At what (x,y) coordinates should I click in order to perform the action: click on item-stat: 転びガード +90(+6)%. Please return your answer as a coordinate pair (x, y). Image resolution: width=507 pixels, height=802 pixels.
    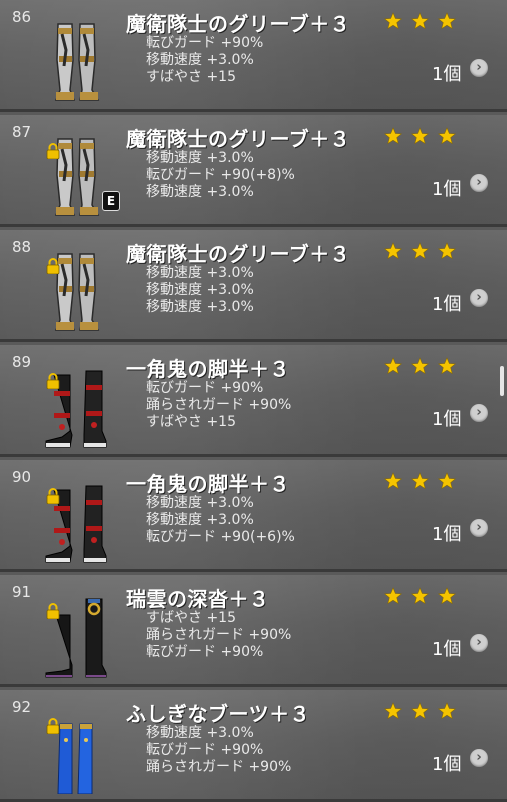
    Looking at the image, I should click on (220, 537).